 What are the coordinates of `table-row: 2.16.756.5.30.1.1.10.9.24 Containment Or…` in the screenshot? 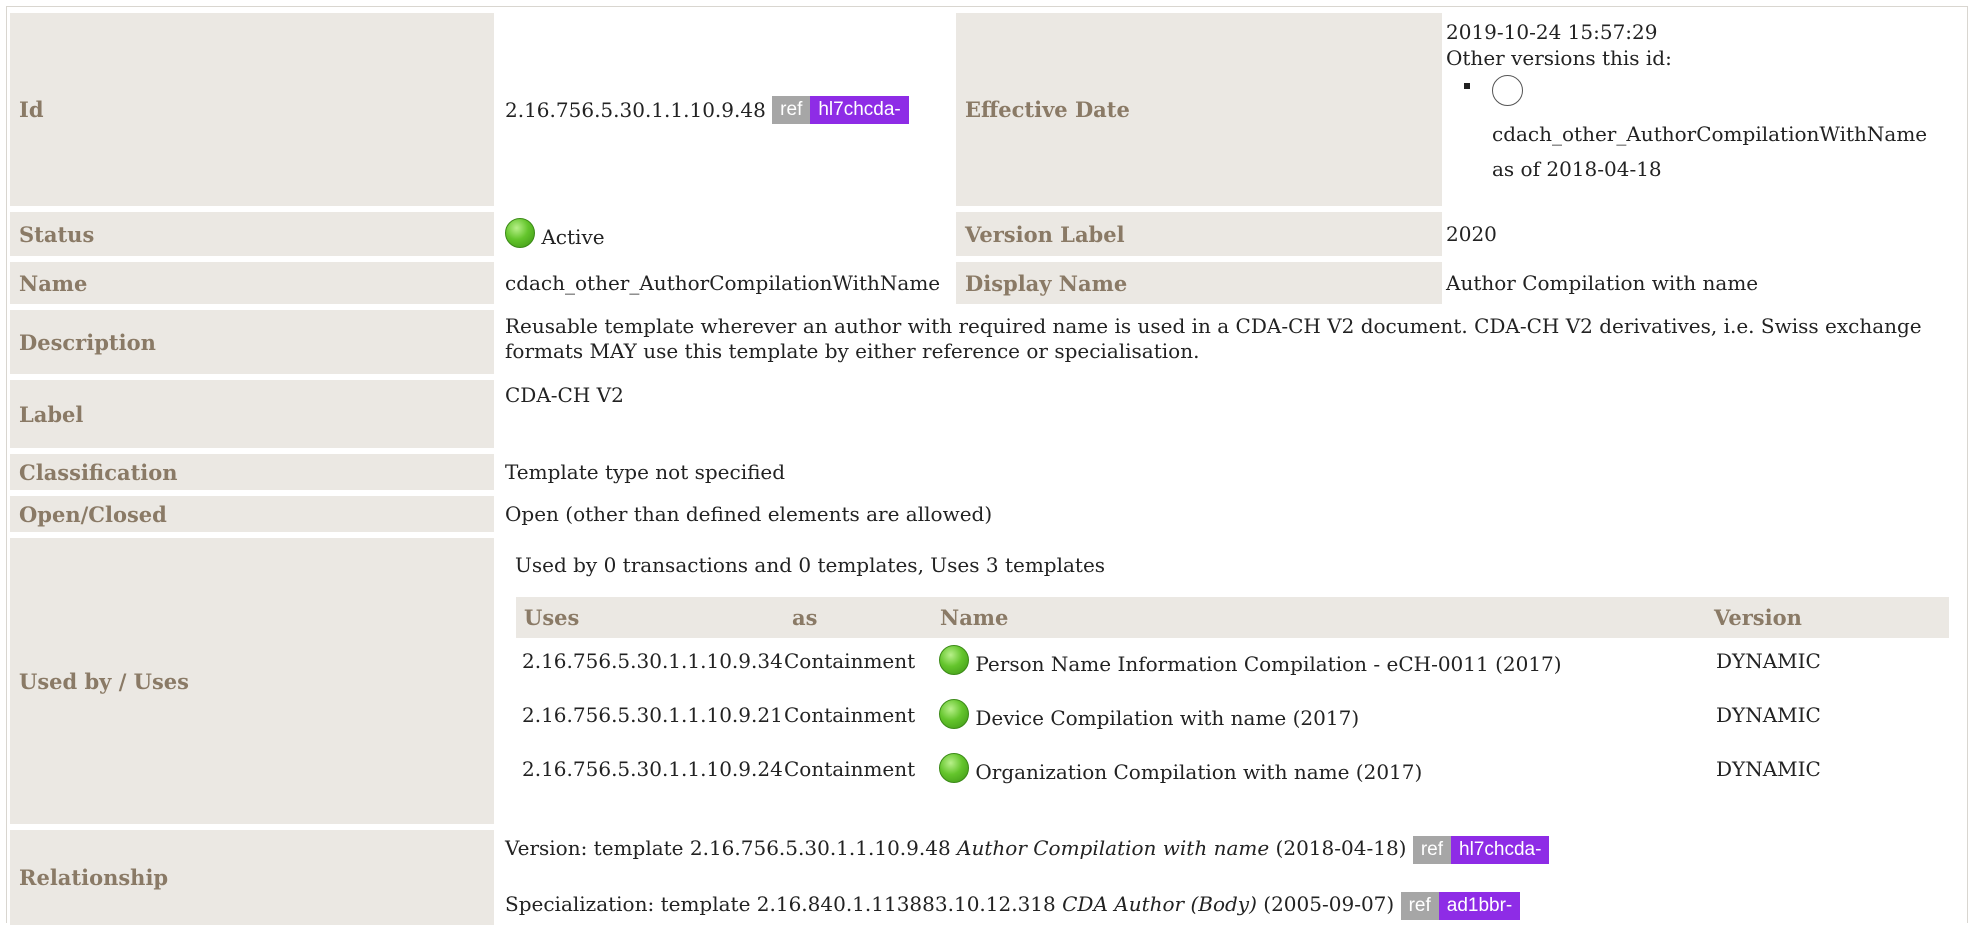 It's located at (1232, 777).